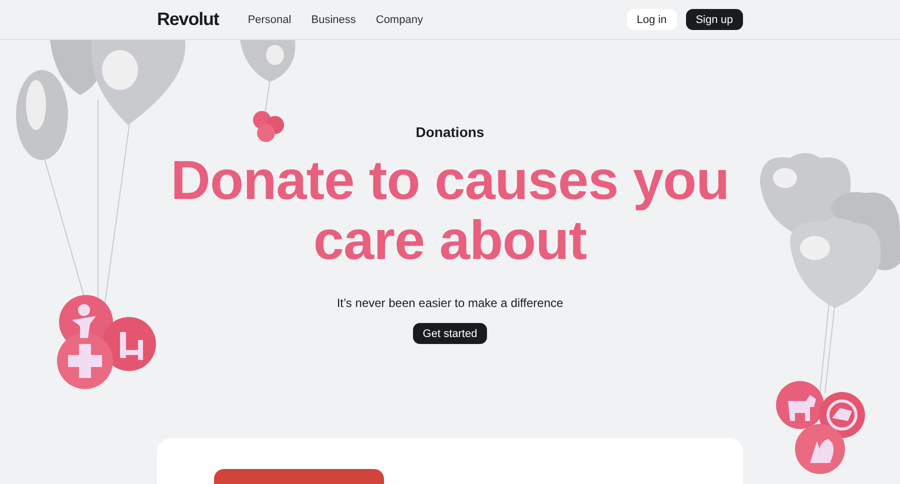  What do you see at coordinates (333, 20) in the screenshot?
I see `nav-link: Business` at bounding box center [333, 20].